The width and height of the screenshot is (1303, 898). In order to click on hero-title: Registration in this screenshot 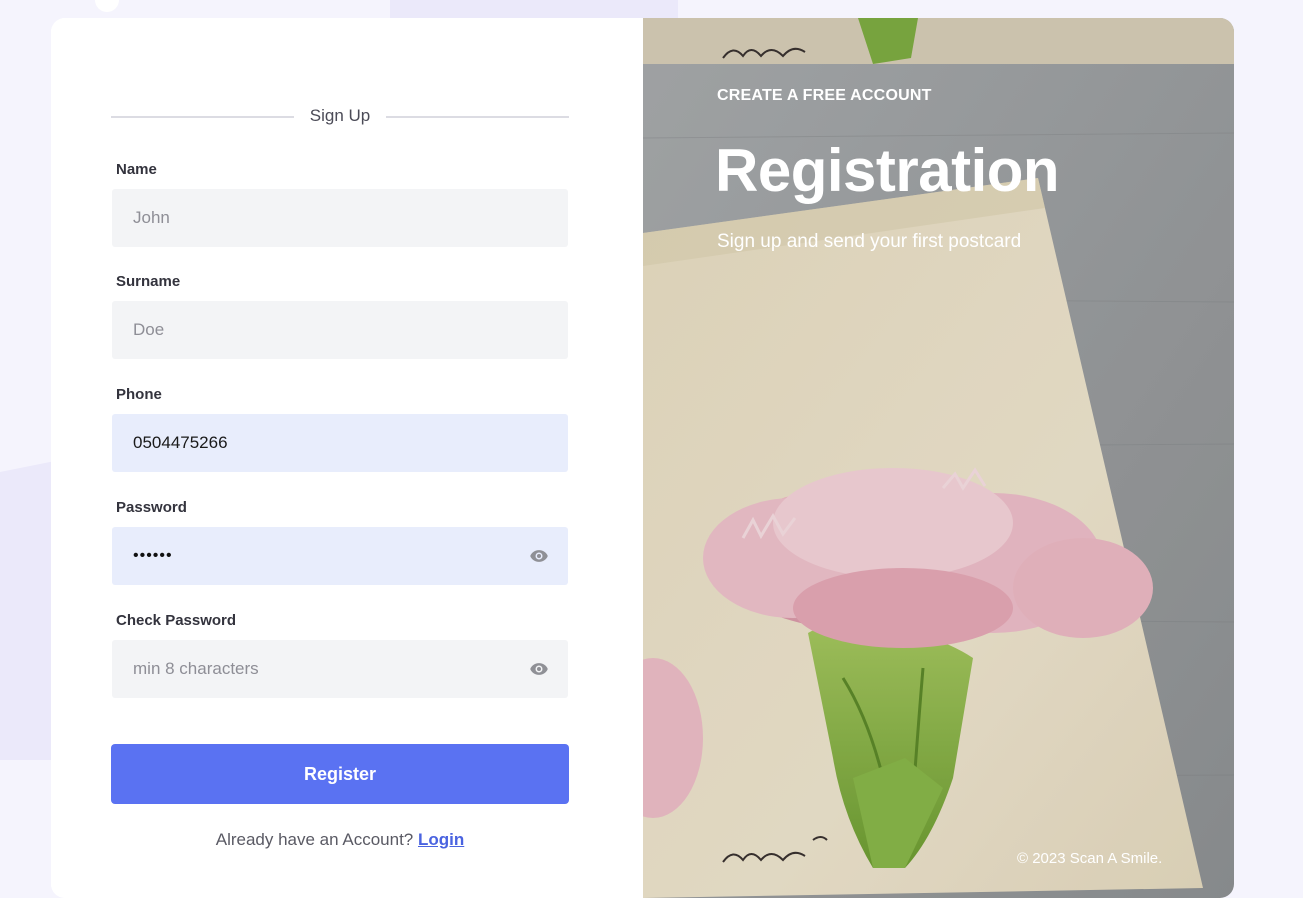, I will do `click(887, 170)`.